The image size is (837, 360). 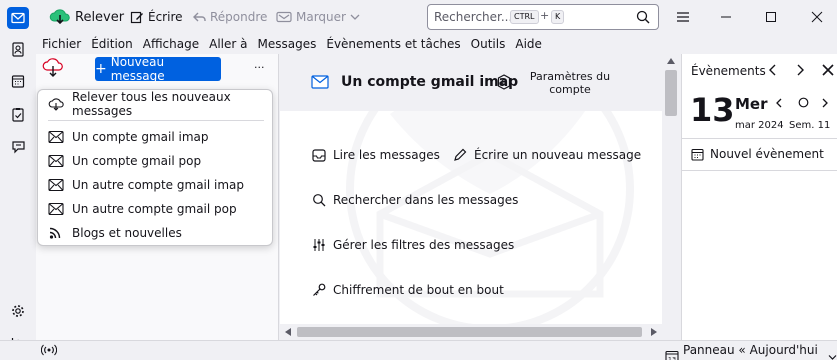 What do you see at coordinates (547, 155) in the screenshot?
I see `action-write-message: Écrire un nouveau message` at bounding box center [547, 155].